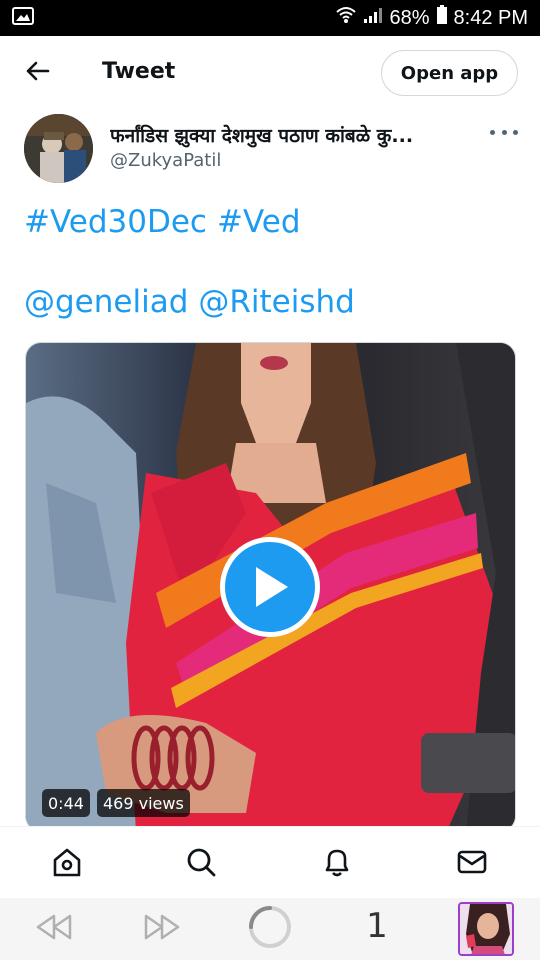 This screenshot has height=960, width=540. Describe the element at coordinates (115, 222) in the screenshot. I see `hashtag-link: #Ved30Dec` at that location.